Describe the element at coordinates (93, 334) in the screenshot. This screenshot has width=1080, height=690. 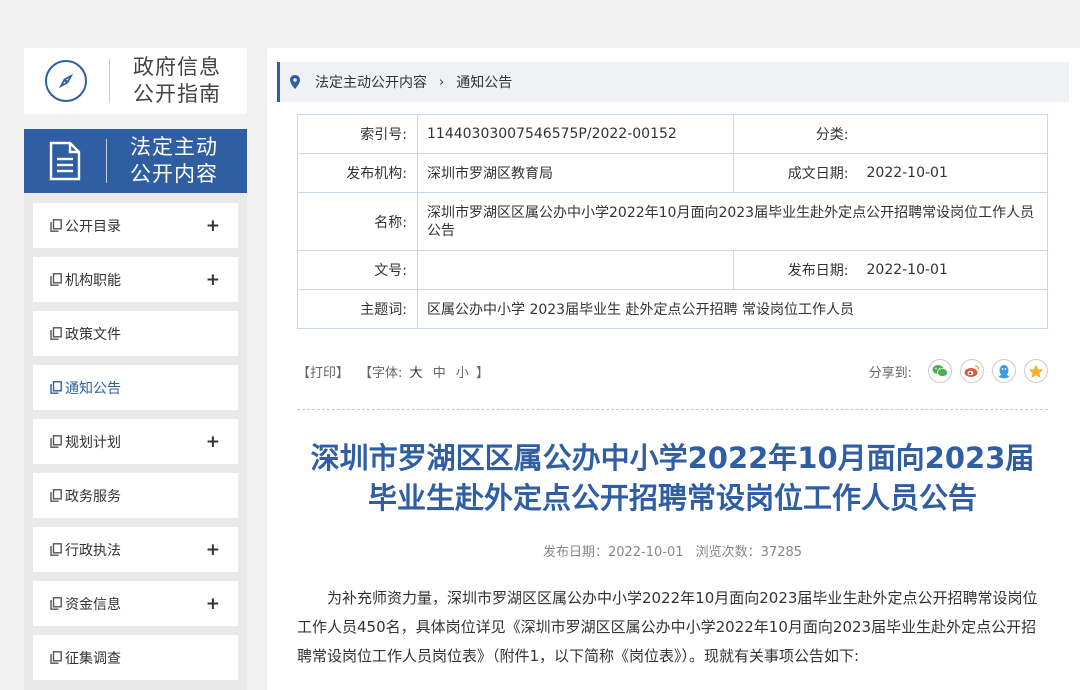
I see `sidebar-item-label: 政策文件` at that location.